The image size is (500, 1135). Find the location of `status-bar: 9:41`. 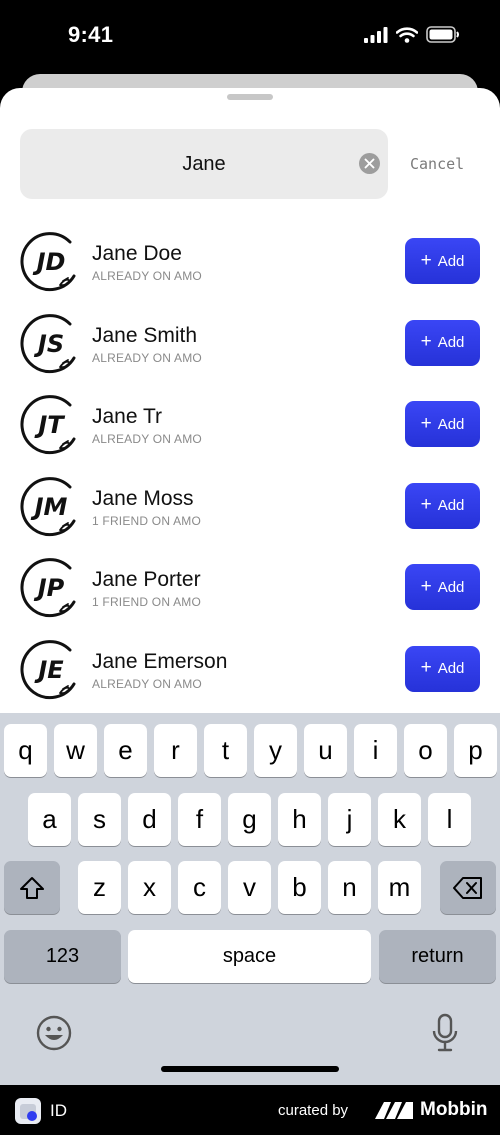

status-bar: 9:41 is located at coordinates (250, 37).